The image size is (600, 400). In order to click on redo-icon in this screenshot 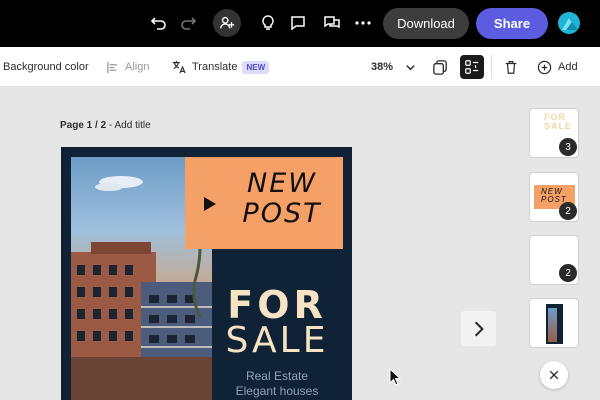, I will do `click(188, 23)`.